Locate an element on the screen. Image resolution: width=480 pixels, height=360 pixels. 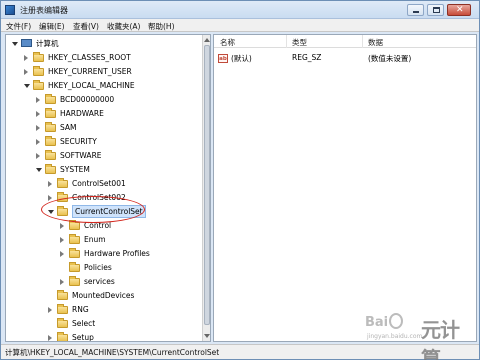
tree-item: services is located at coordinates (103, 281).